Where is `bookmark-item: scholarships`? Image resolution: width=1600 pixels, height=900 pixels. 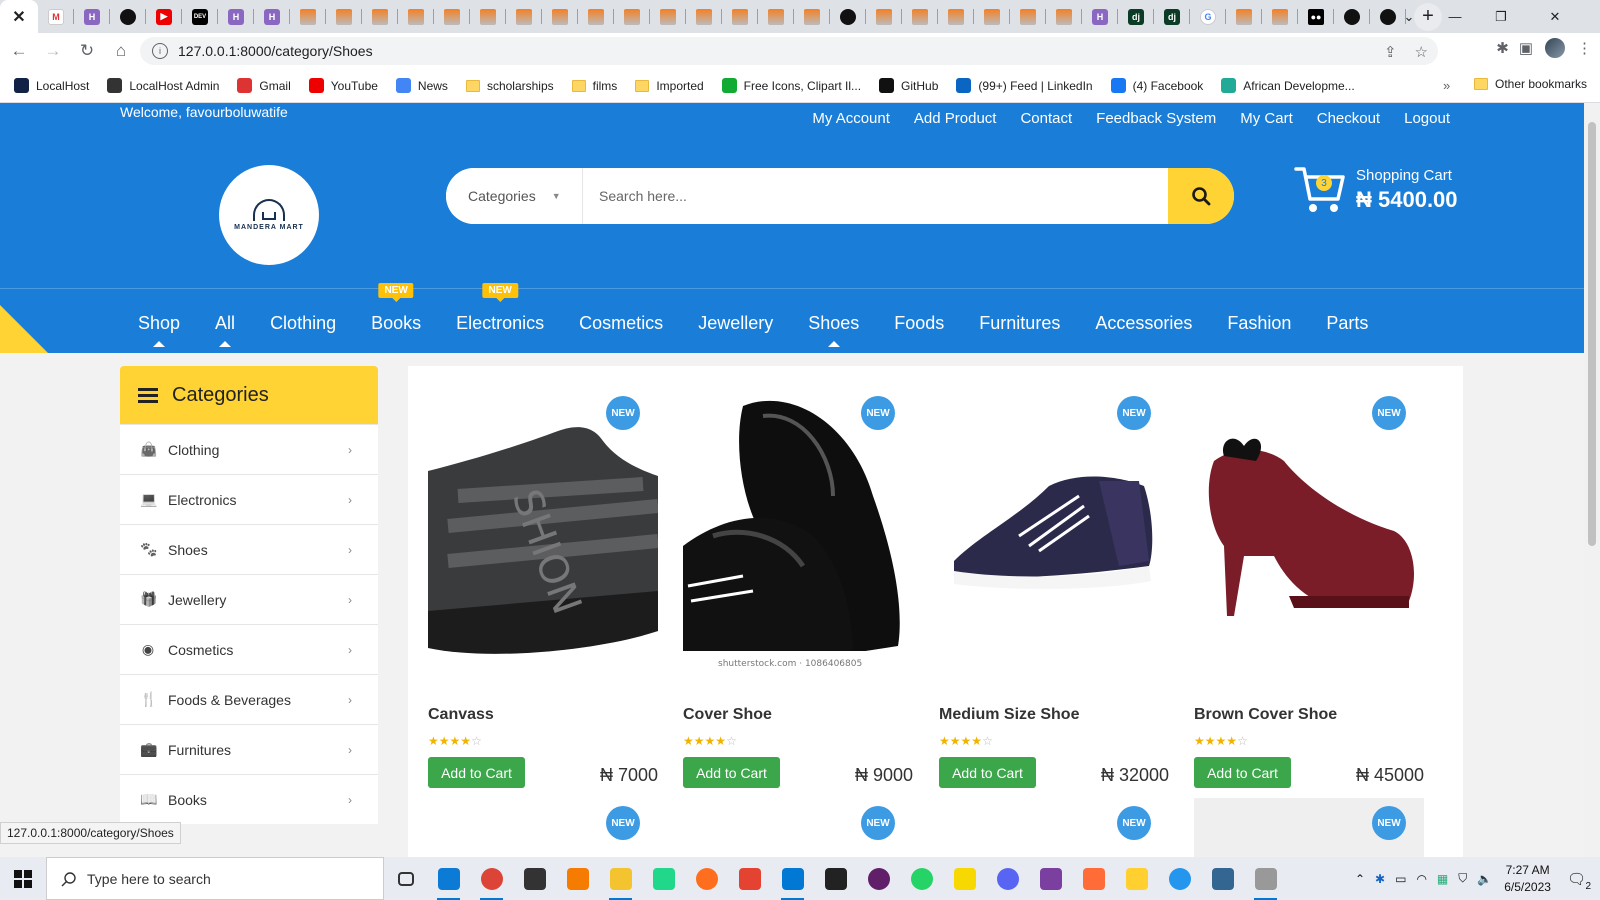
bookmark-item: scholarships is located at coordinates (509, 85).